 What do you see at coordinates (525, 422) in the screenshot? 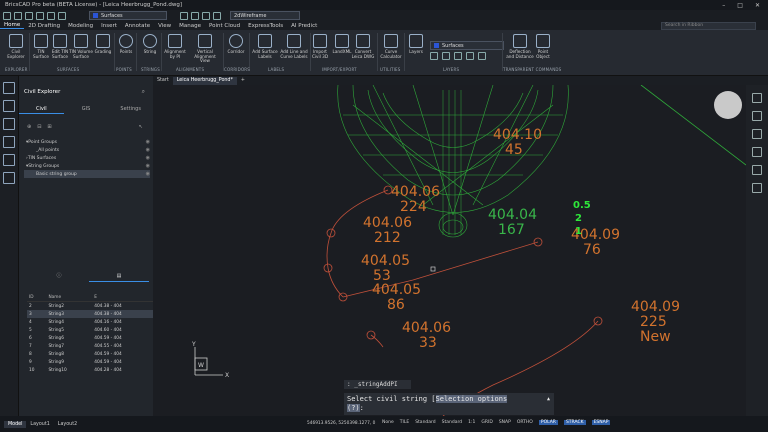
I see `status-ortho: ORTHO` at bounding box center [525, 422].